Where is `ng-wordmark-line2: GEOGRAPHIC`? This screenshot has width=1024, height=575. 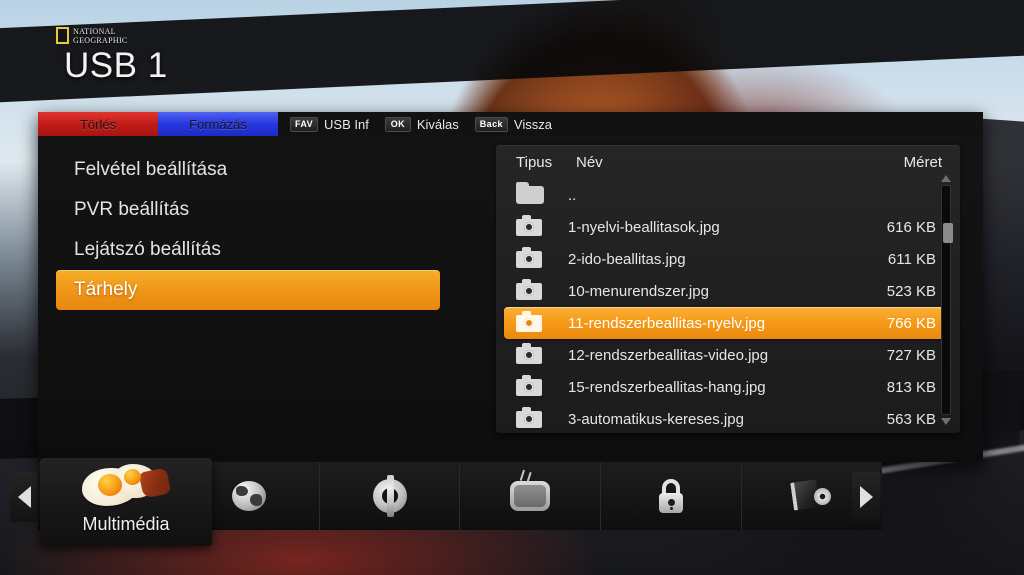 ng-wordmark-line2: GEOGRAPHIC is located at coordinates (100, 40).